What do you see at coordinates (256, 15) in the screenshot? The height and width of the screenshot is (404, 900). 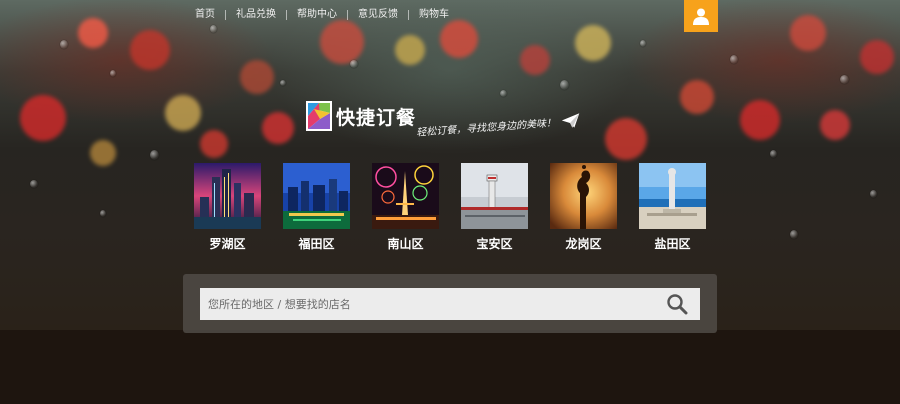 I see `nav-gift-exchange: 礼品兑换` at bounding box center [256, 15].